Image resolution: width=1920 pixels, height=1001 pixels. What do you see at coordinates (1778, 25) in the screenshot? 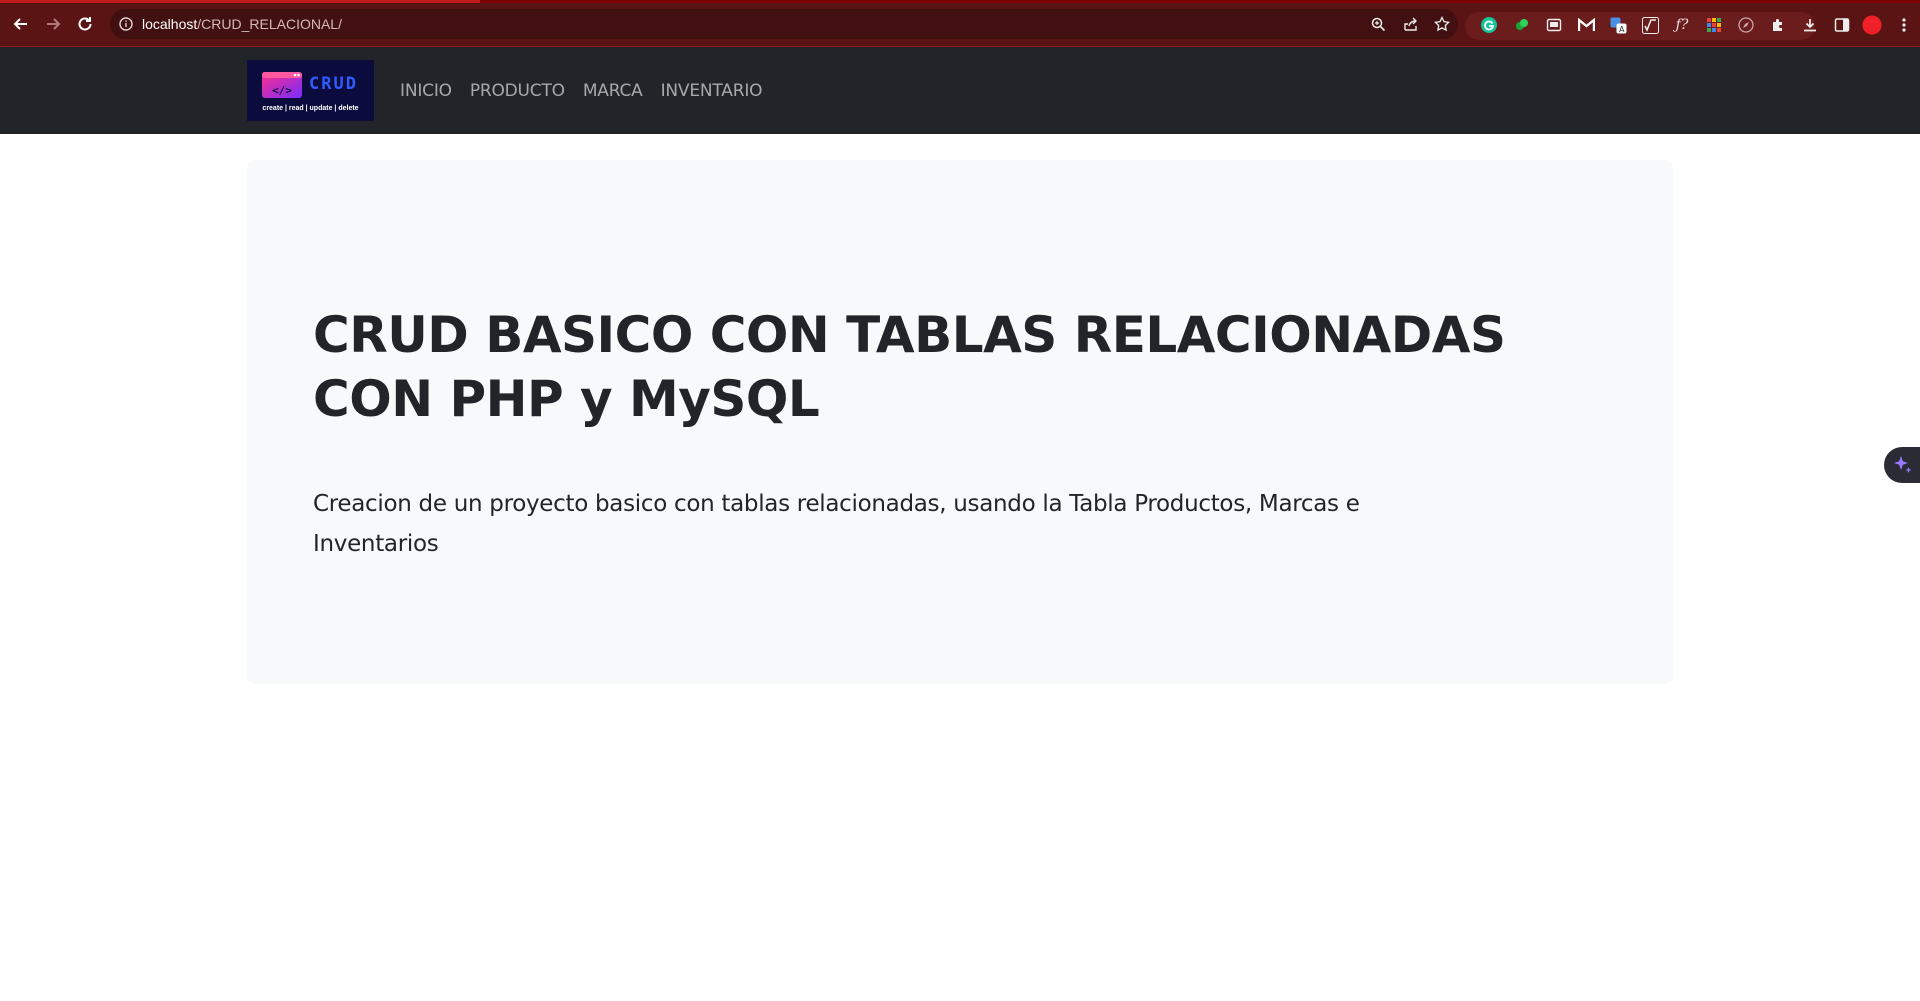
I see `puzzle-icon` at bounding box center [1778, 25].